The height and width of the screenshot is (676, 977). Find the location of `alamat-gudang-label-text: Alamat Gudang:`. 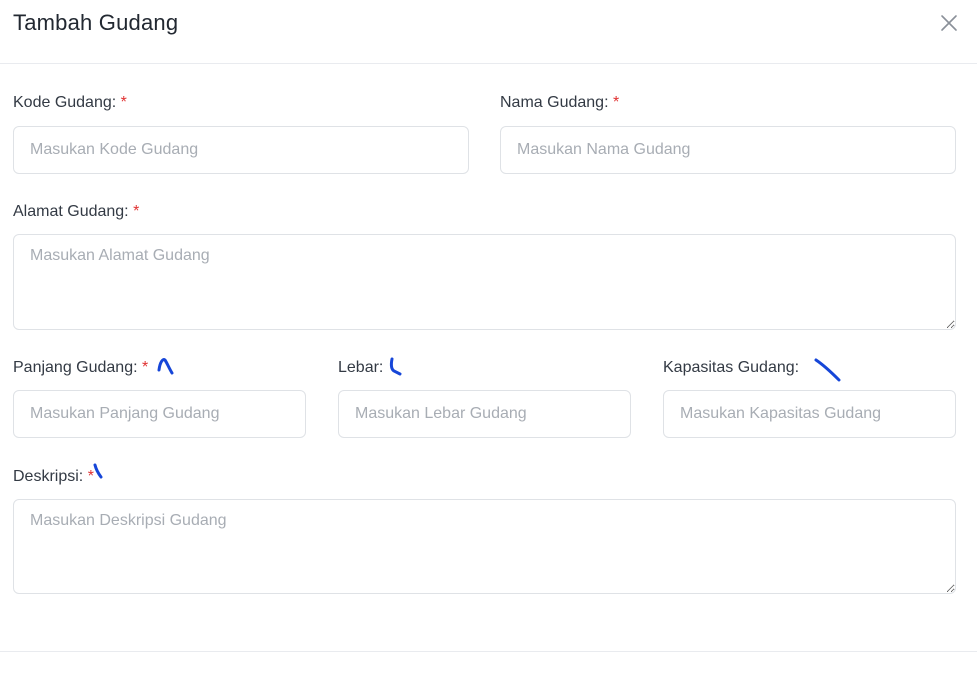

alamat-gudang-label-text: Alamat Gudang: is located at coordinates (71, 211).